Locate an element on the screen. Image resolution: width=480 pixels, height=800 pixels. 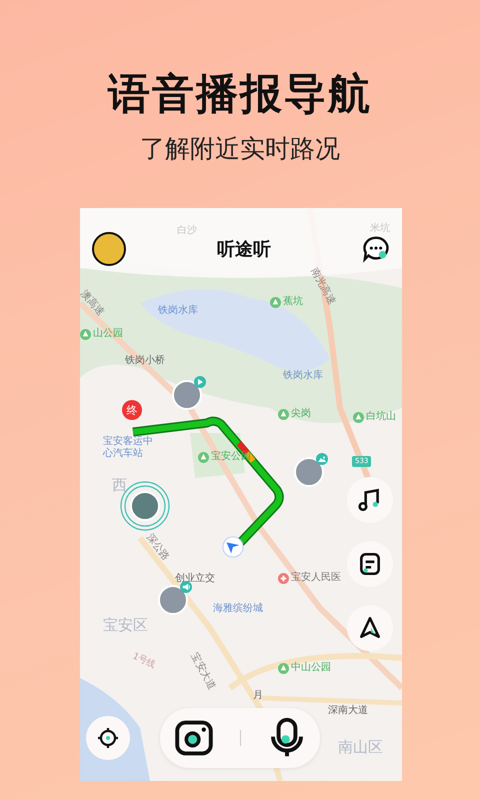
district-label: 南山区 is located at coordinates (360, 747).